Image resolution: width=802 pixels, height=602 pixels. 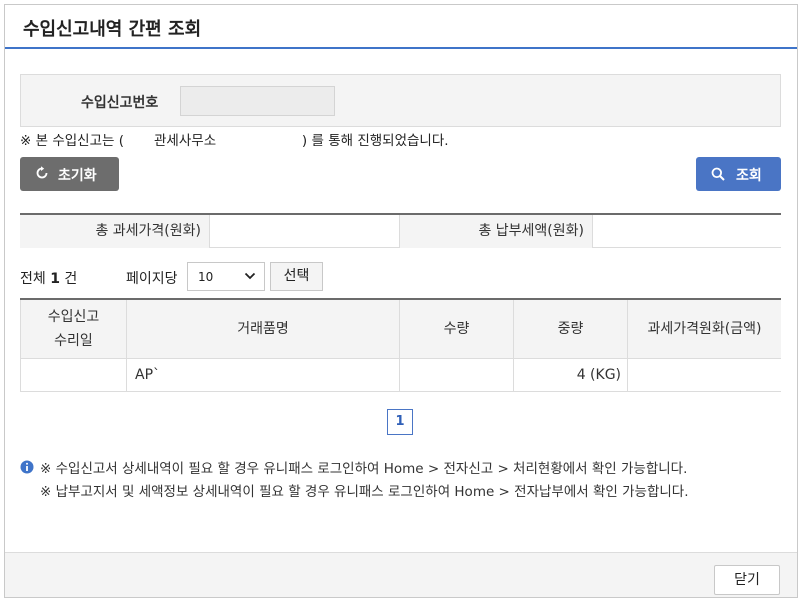 I want to click on search-icon, so click(x=718, y=174).